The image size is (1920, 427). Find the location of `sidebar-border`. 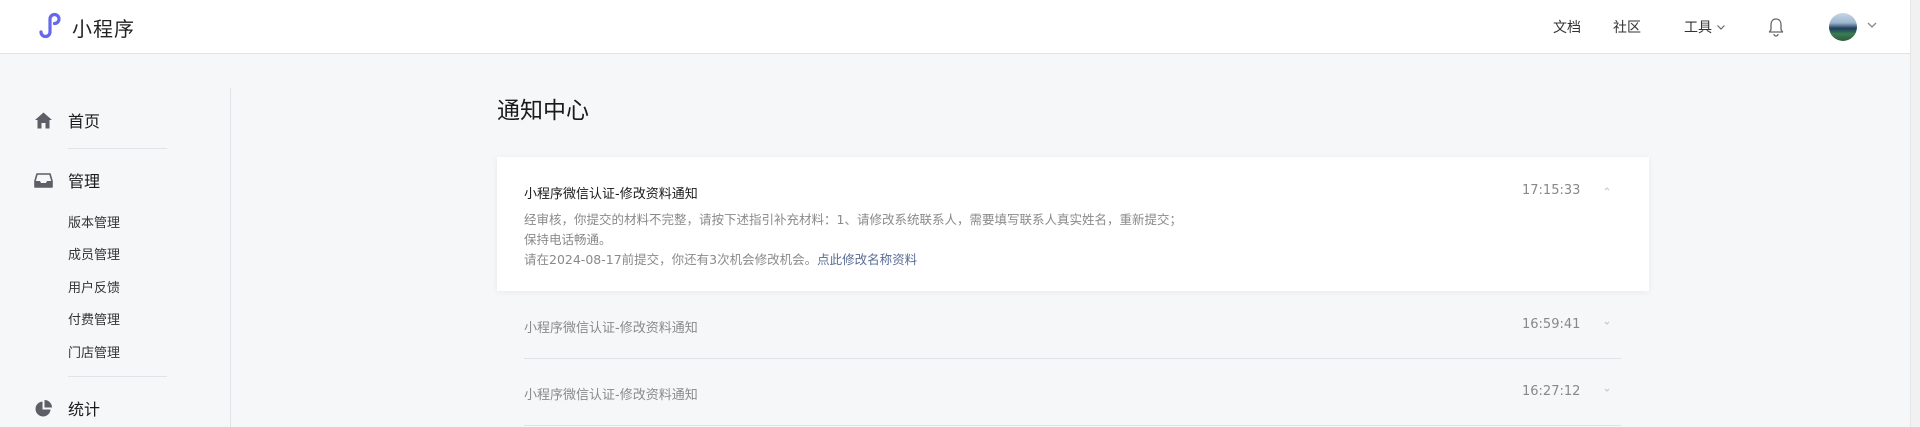

sidebar-border is located at coordinates (230, 257).